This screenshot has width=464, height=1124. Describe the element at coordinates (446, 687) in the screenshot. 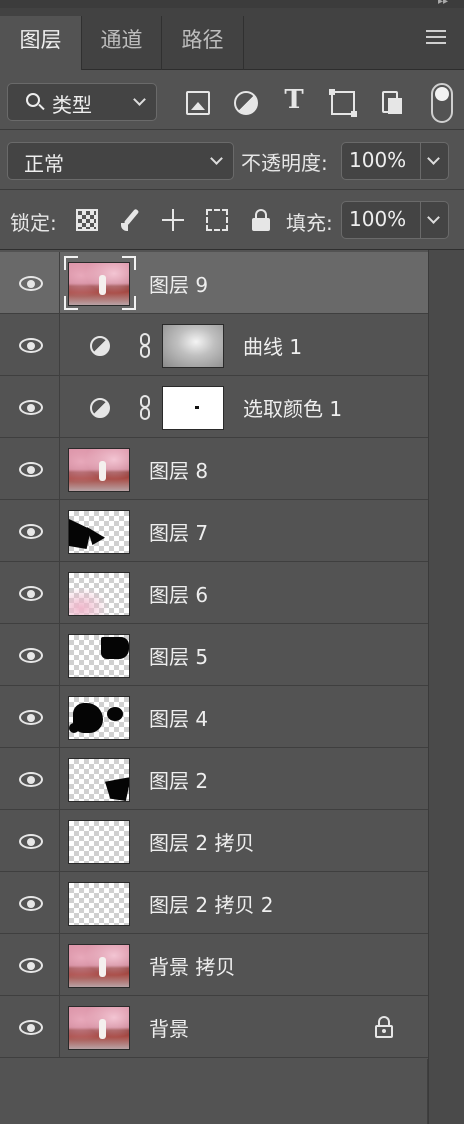

I see `panel-scrollbar-track` at that location.